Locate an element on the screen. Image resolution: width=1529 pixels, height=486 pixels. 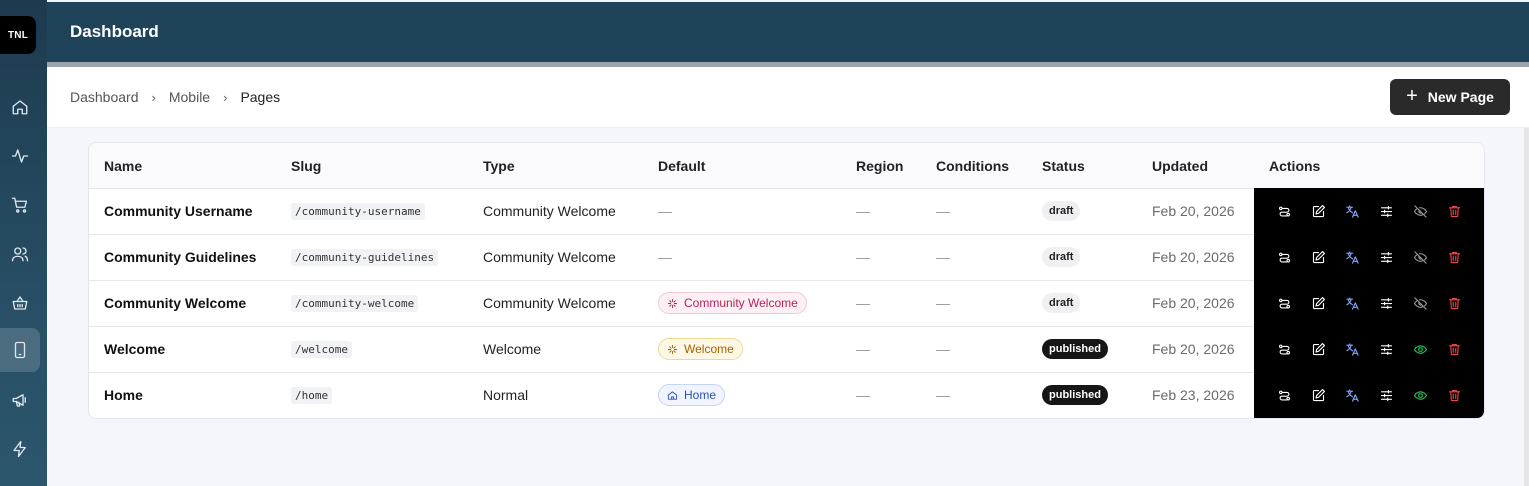
column-header-slug: Slug is located at coordinates (306, 166).